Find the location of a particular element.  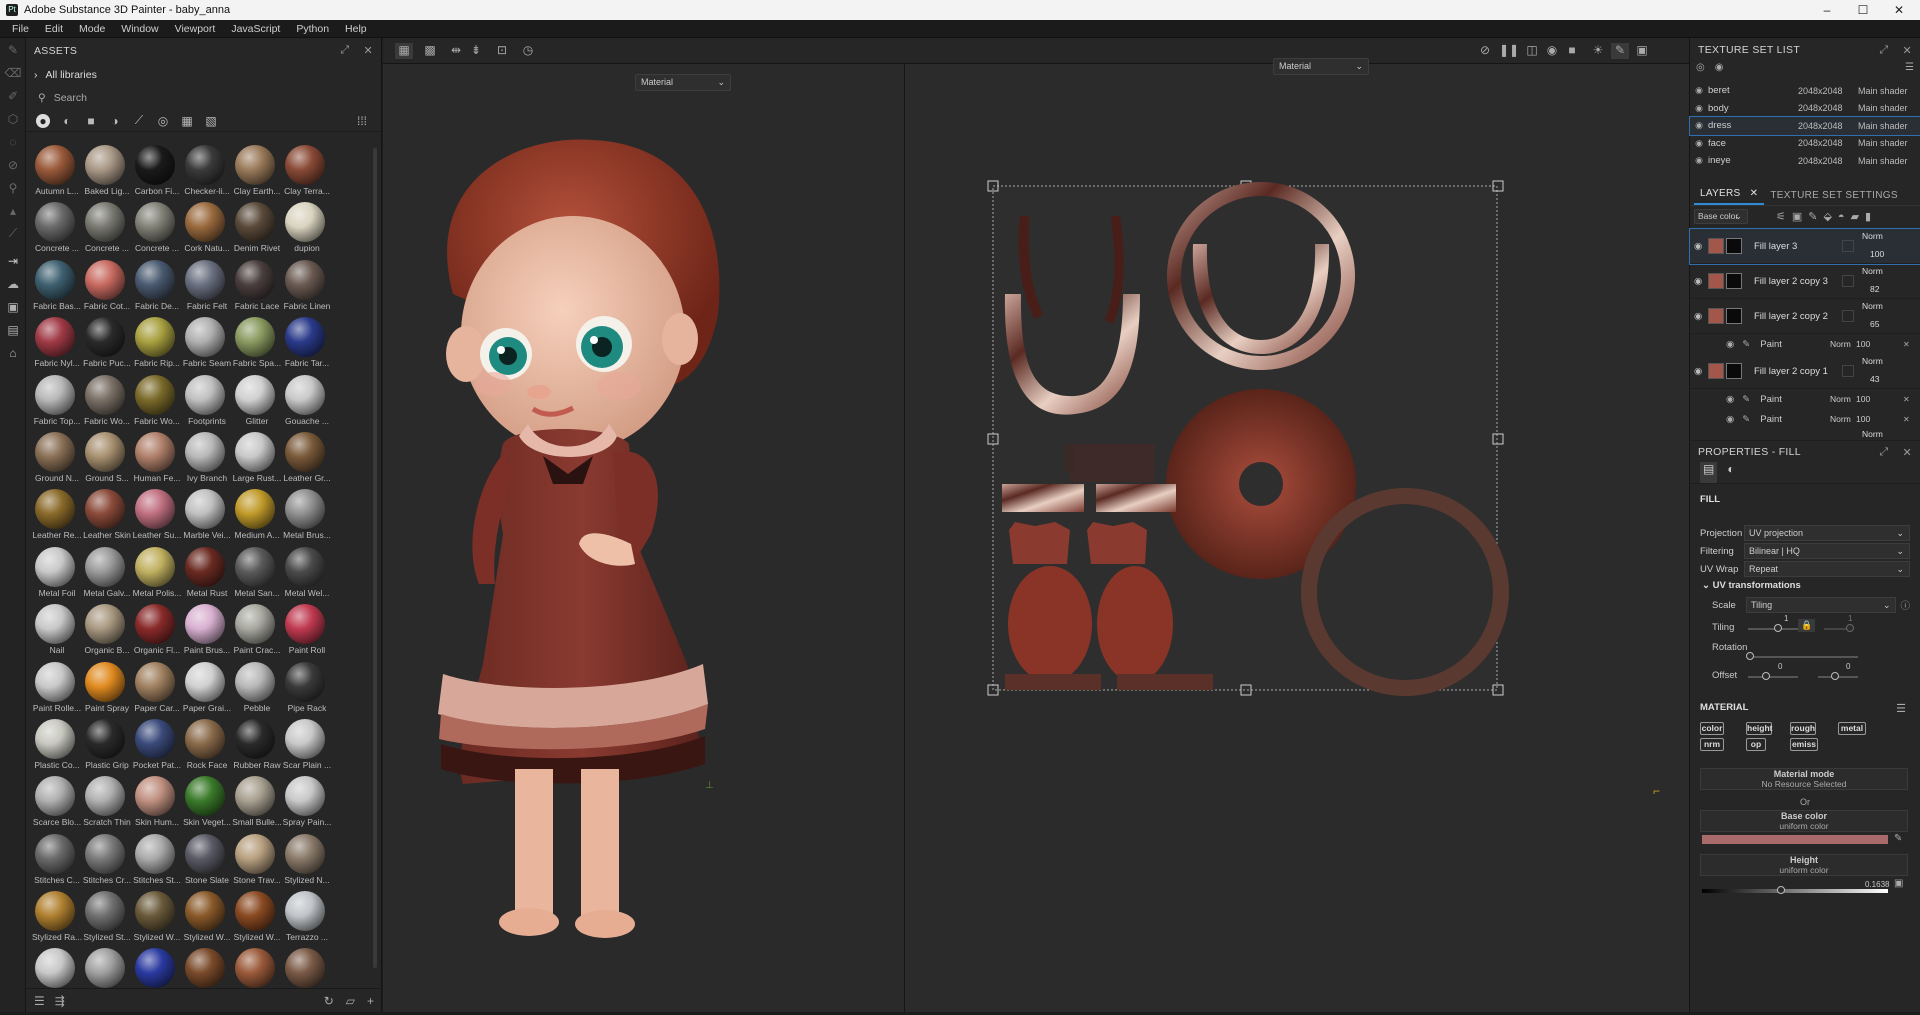

height-slider is located at coordinates (1795, 891).